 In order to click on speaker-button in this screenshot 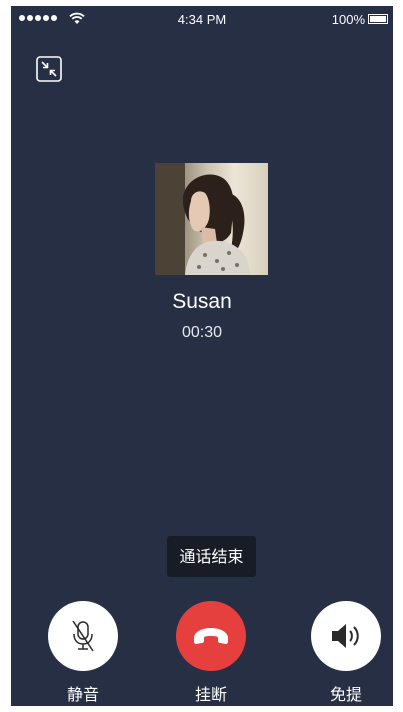, I will do `click(346, 636)`.